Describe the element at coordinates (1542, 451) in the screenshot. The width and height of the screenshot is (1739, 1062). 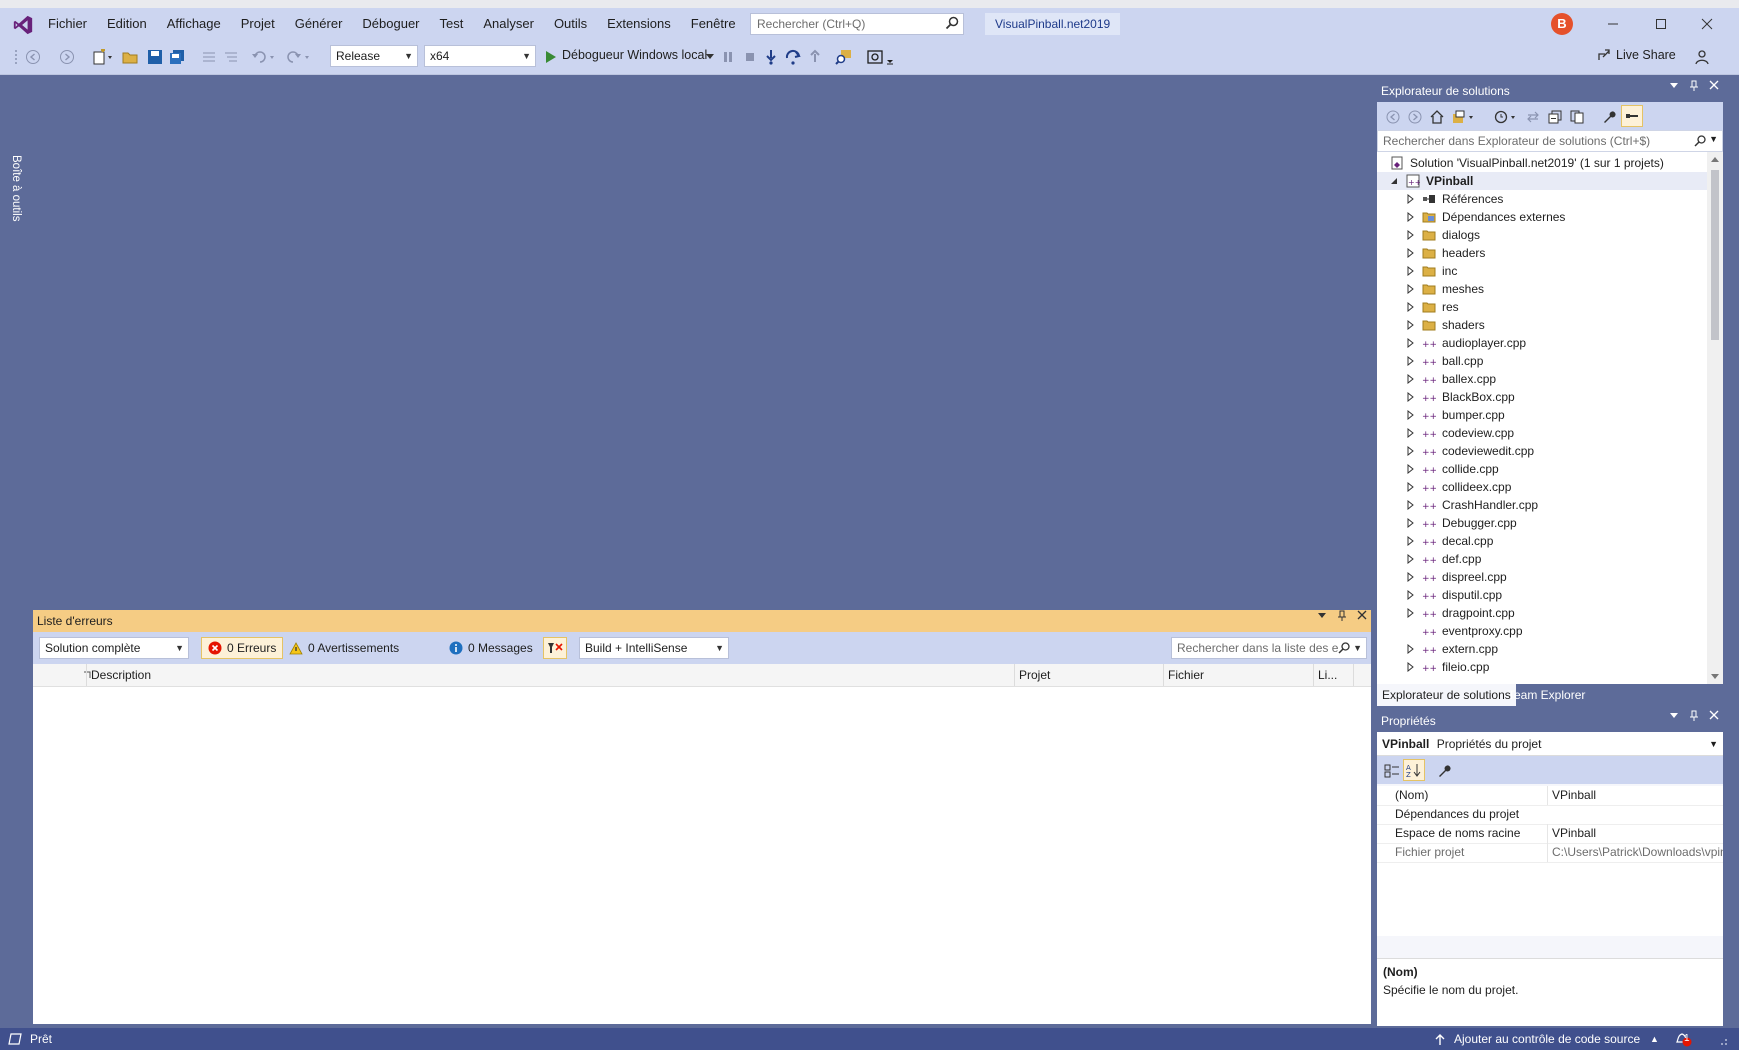
I see `tree-item: ++ codeviewedit.cpp` at that location.